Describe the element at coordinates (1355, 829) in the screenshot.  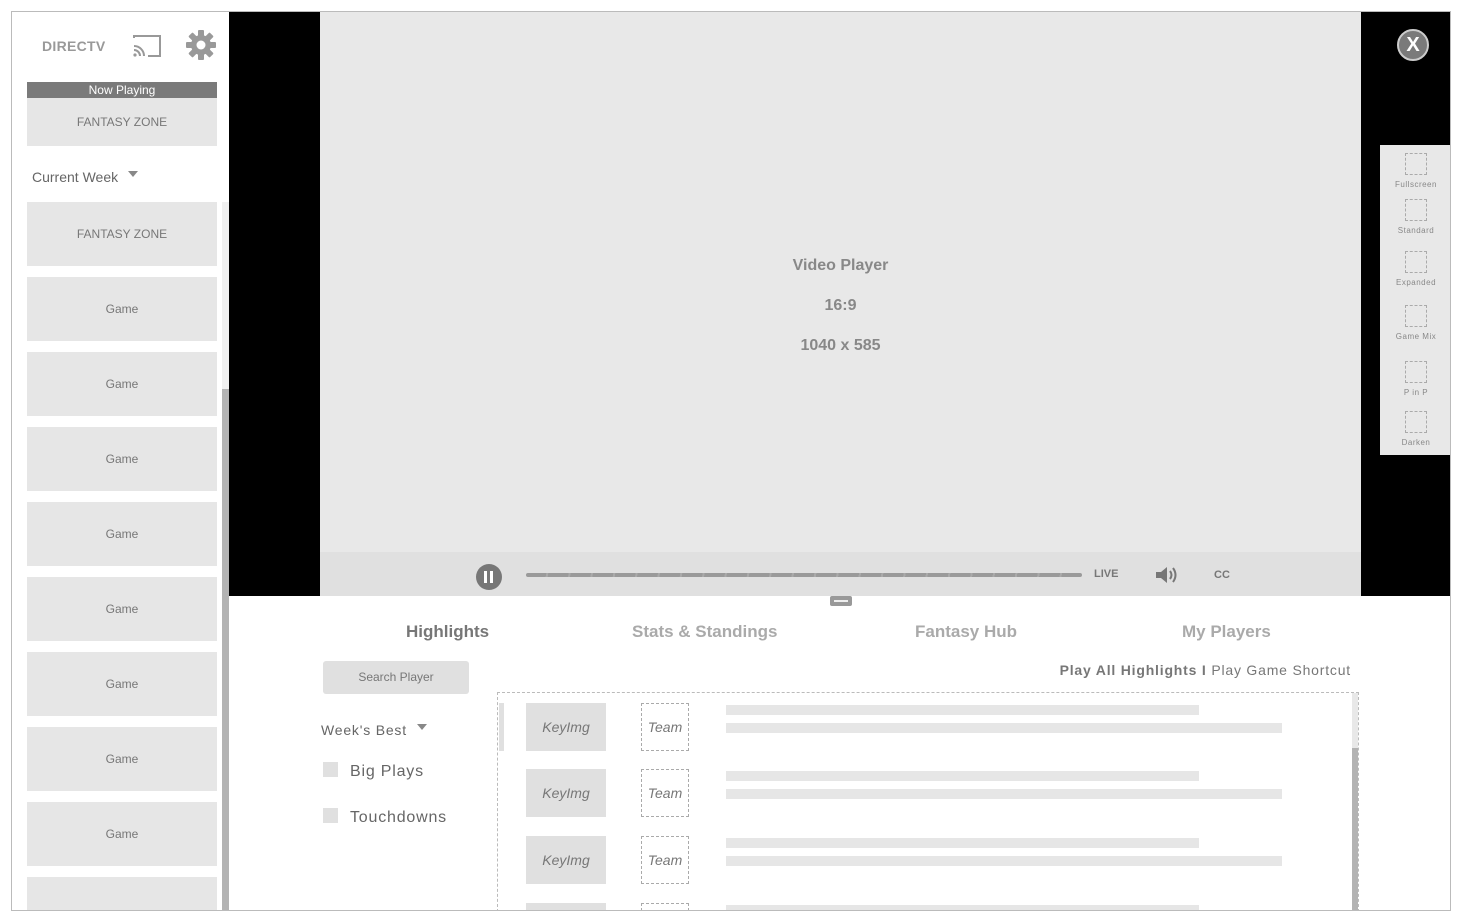
I see `results-scroll-thumb` at that location.